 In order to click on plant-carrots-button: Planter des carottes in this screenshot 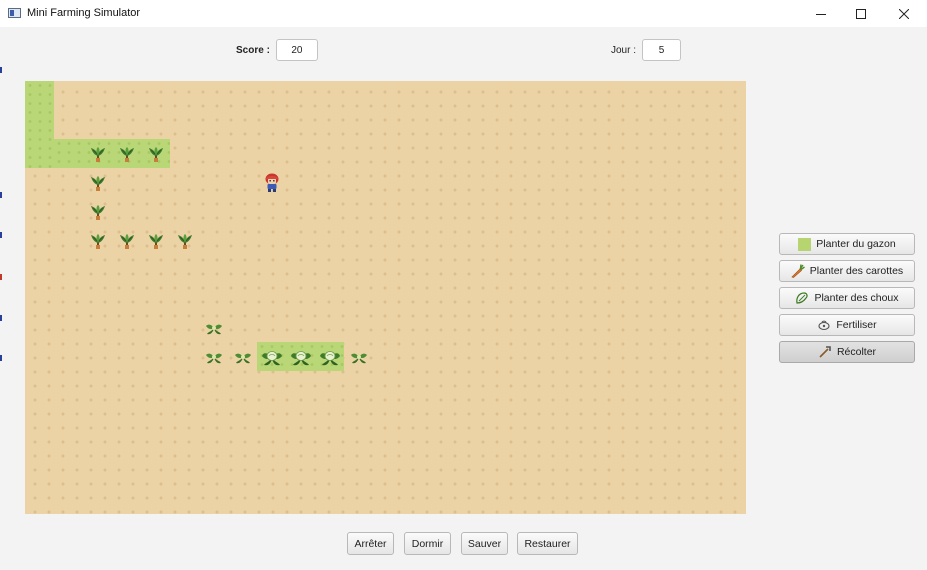, I will do `click(847, 271)`.